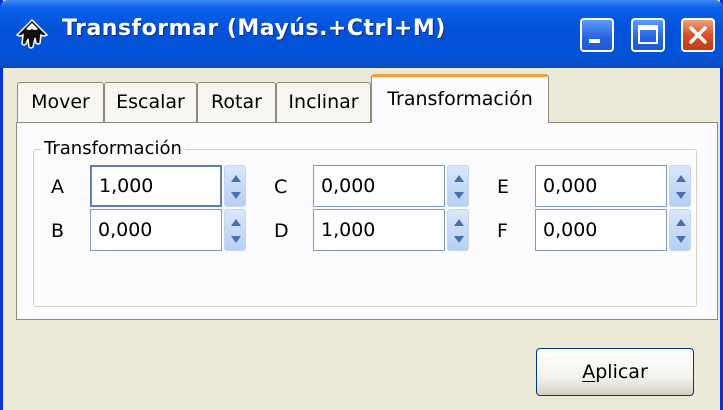 The image size is (723, 410). What do you see at coordinates (254, 28) in the screenshot?
I see `window-title: Transformar (Mayús.+Ctrl+M)` at bounding box center [254, 28].